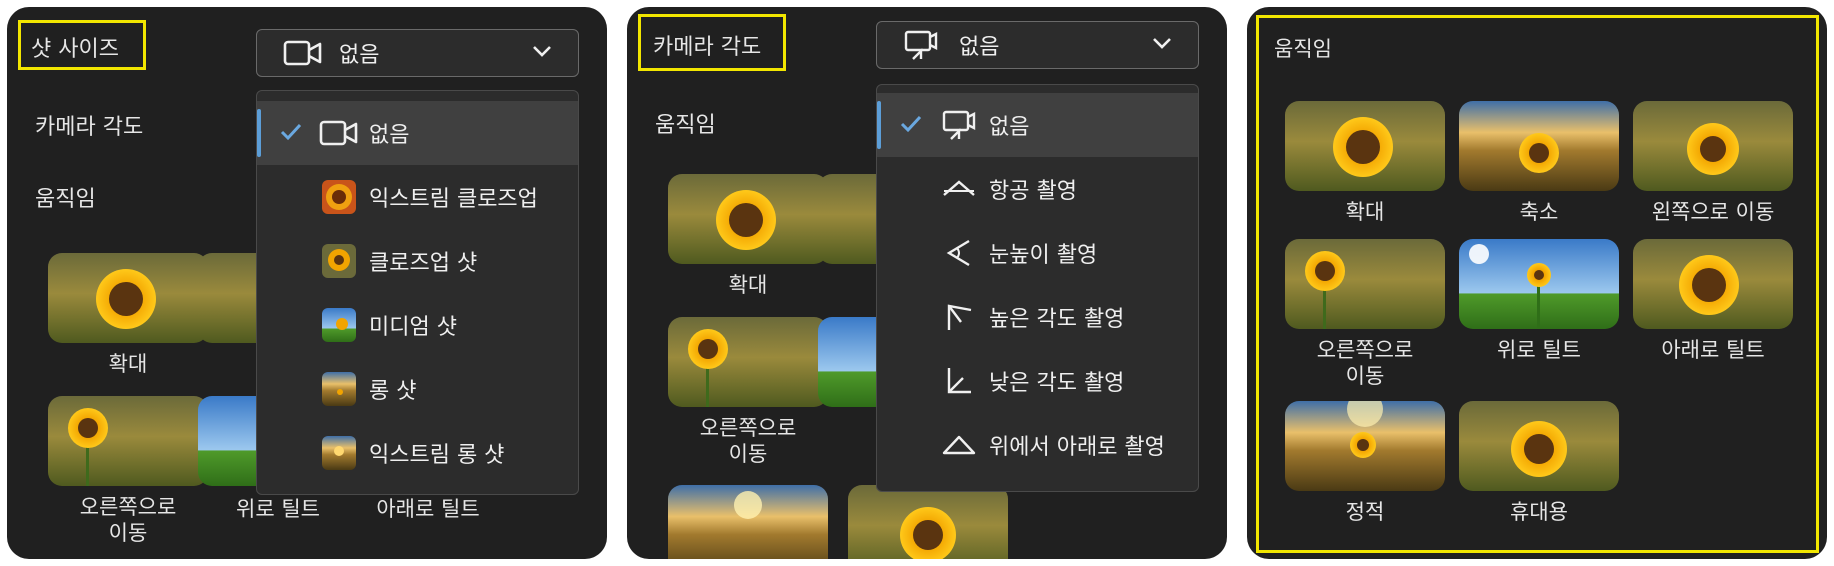  What do you see at coordinates (1037, 189) in the screenshot?
I see `menu-item-aerial: 항공 촬영` at bounding box center [1037, 189].